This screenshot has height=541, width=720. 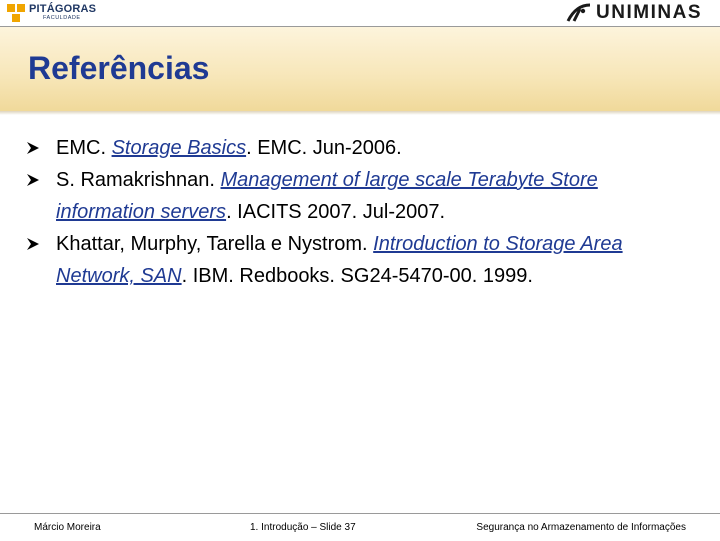 I want to click on reference-authors: S. Ramakrishnan., so click(x=138, y=180).